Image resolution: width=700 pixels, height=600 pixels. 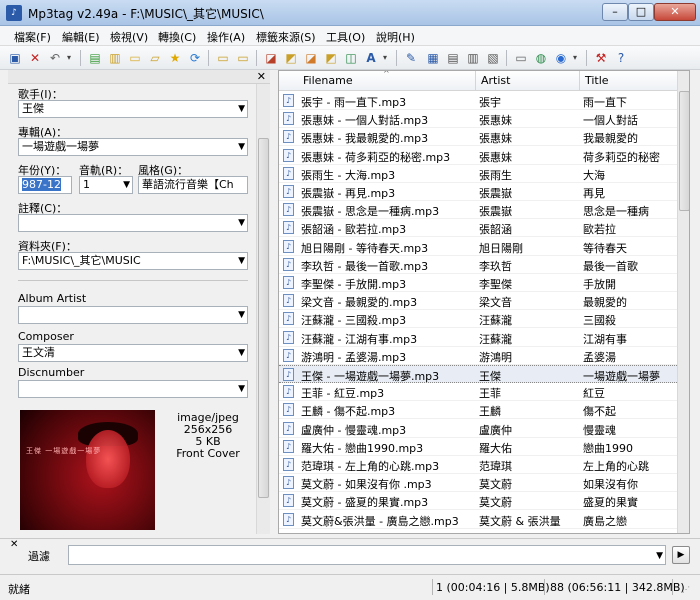 I want to click on column-artist: Artist, so click(x=495, y=80).